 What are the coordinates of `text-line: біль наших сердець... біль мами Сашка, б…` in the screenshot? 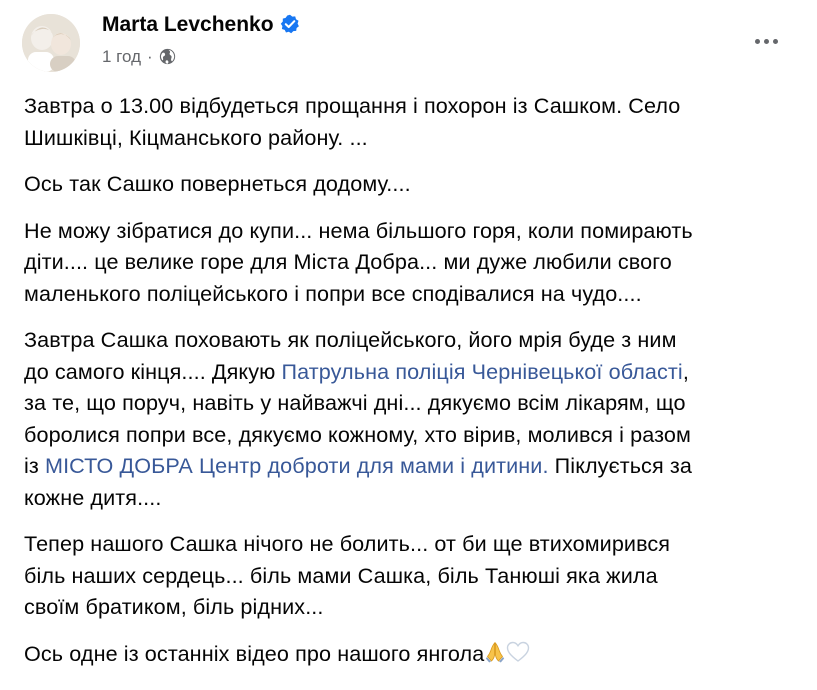 It's located at (341, 575).